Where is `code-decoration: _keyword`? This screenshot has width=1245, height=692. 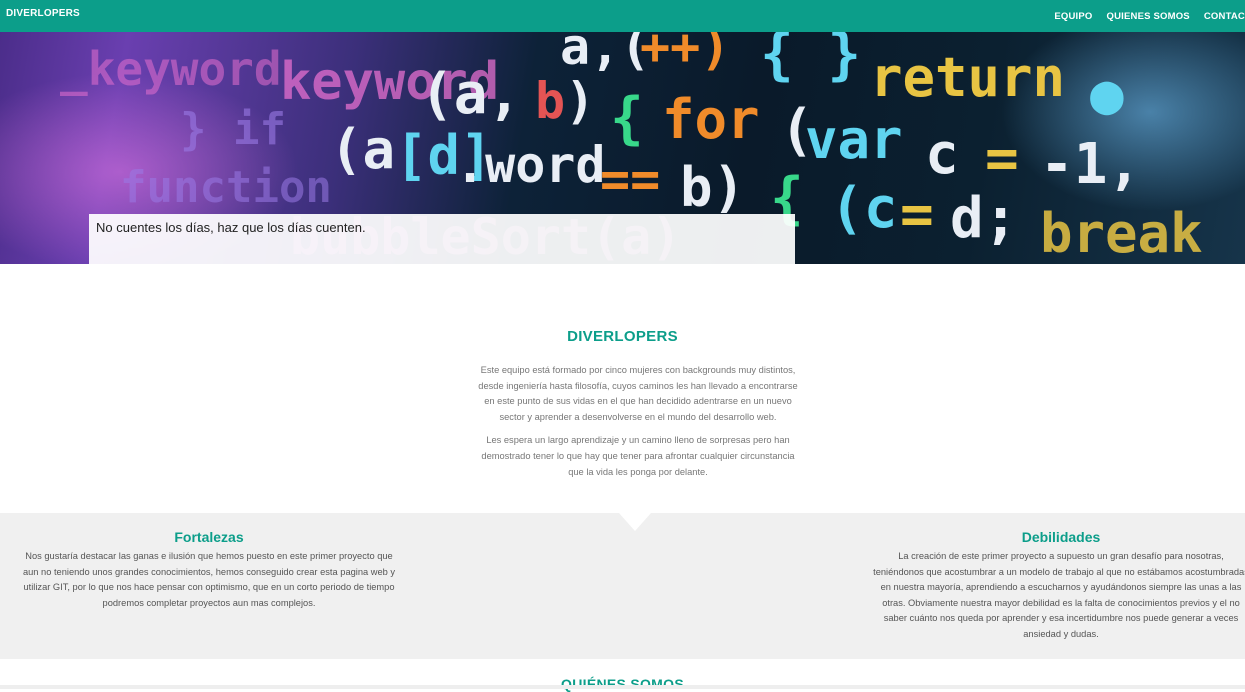 code-decoration: _keyword is located at coordinates (171, 69).